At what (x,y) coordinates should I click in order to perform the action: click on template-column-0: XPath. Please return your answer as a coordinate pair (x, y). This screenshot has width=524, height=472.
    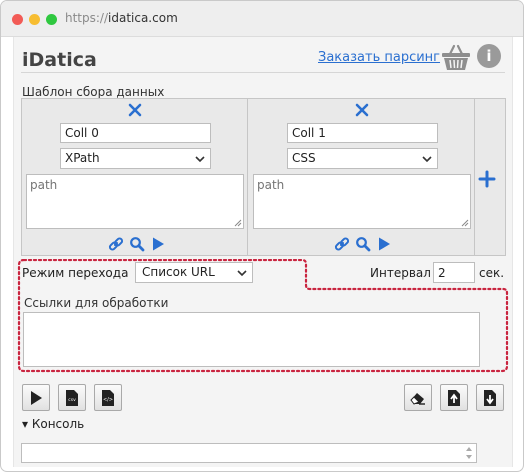
    Looking at the image, I should click on (135, 177).